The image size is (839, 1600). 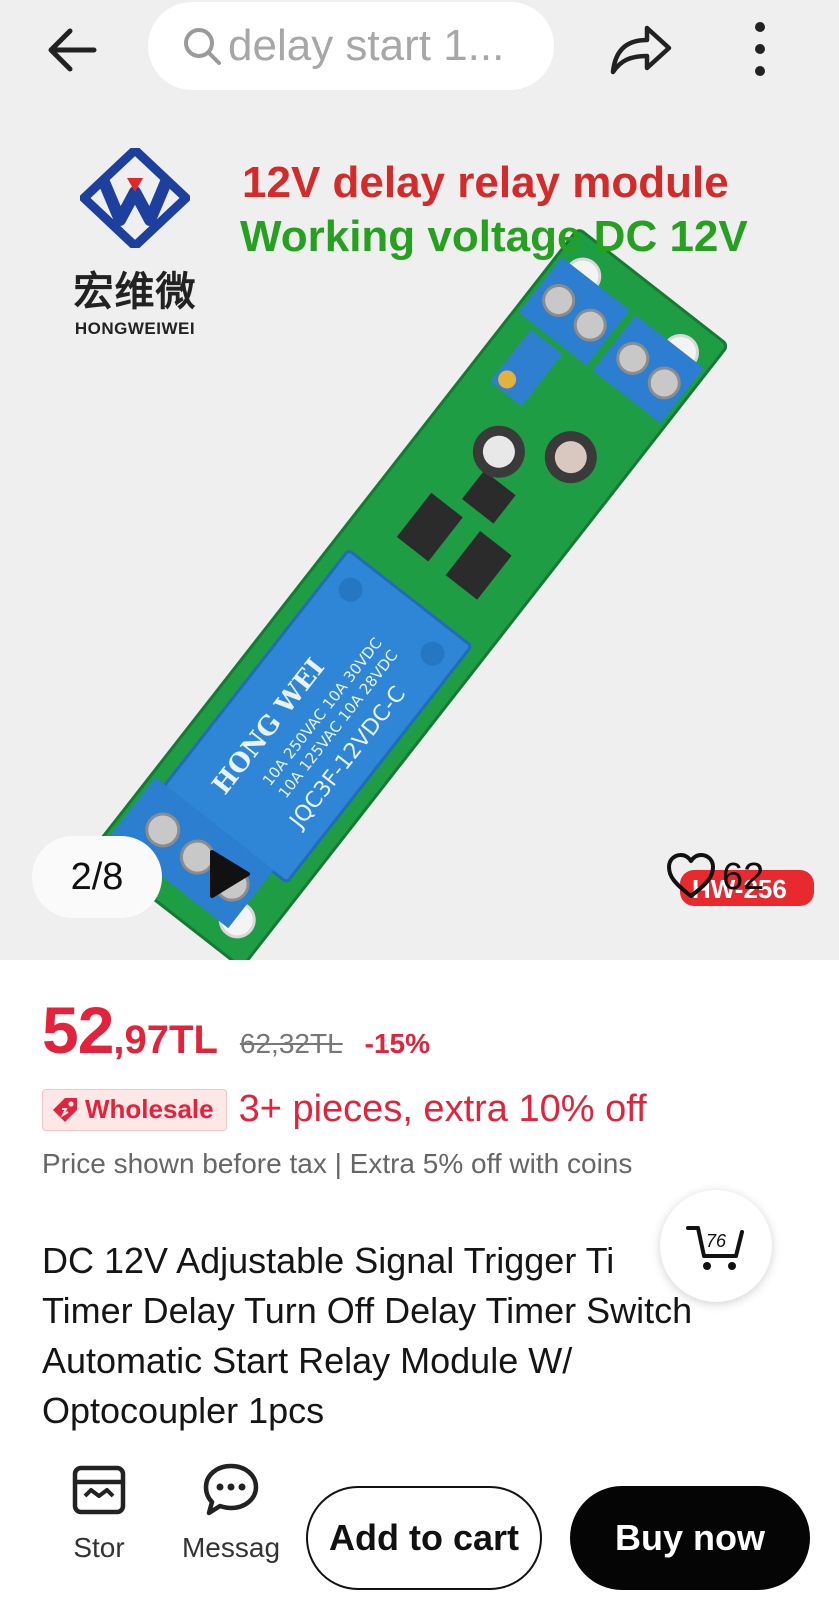 What do you see at coordinates (183, 1410) in the screenshot?
I see `product-title-line: Optocoupler 1pcs` at bounding box center [183, 1410].